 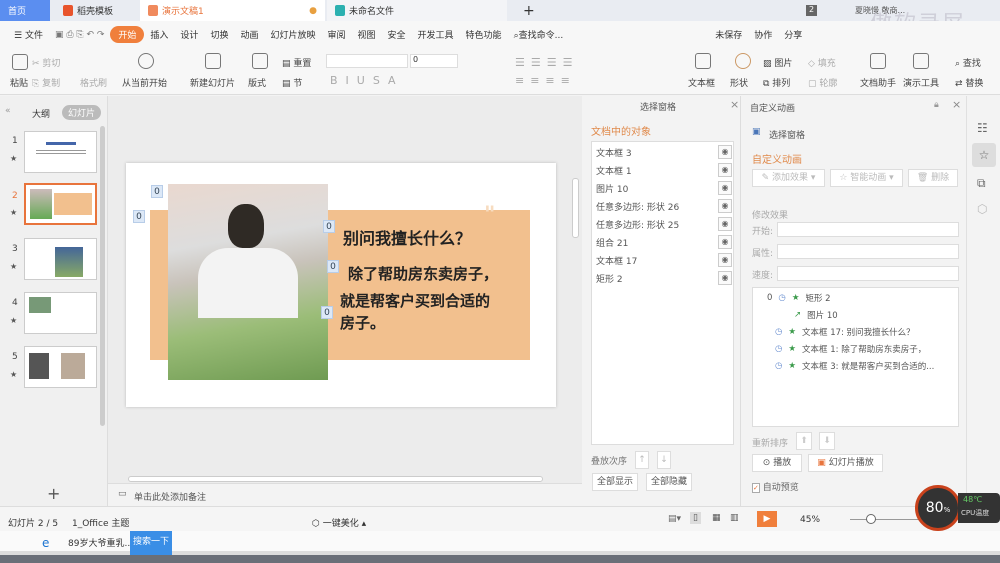 I want to click on reorder-up-button: ⬆, so click(x=804, y=441).